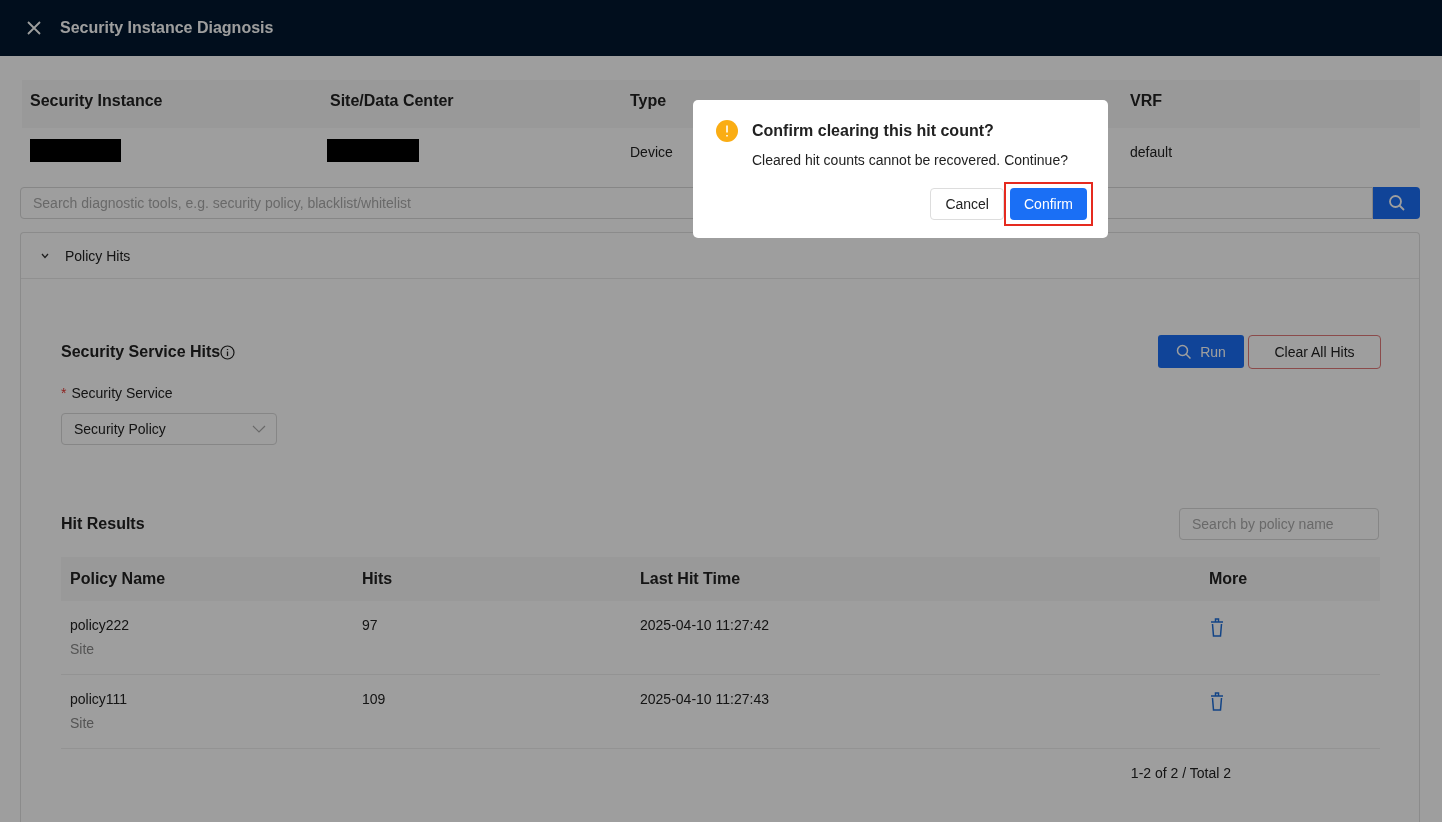 The height and width of the screenshot is (822, 1442). What do you see at coordinates (100, 625) in the screenshot?
I see `policy-name: policy222` at bounding box center [100, 625].